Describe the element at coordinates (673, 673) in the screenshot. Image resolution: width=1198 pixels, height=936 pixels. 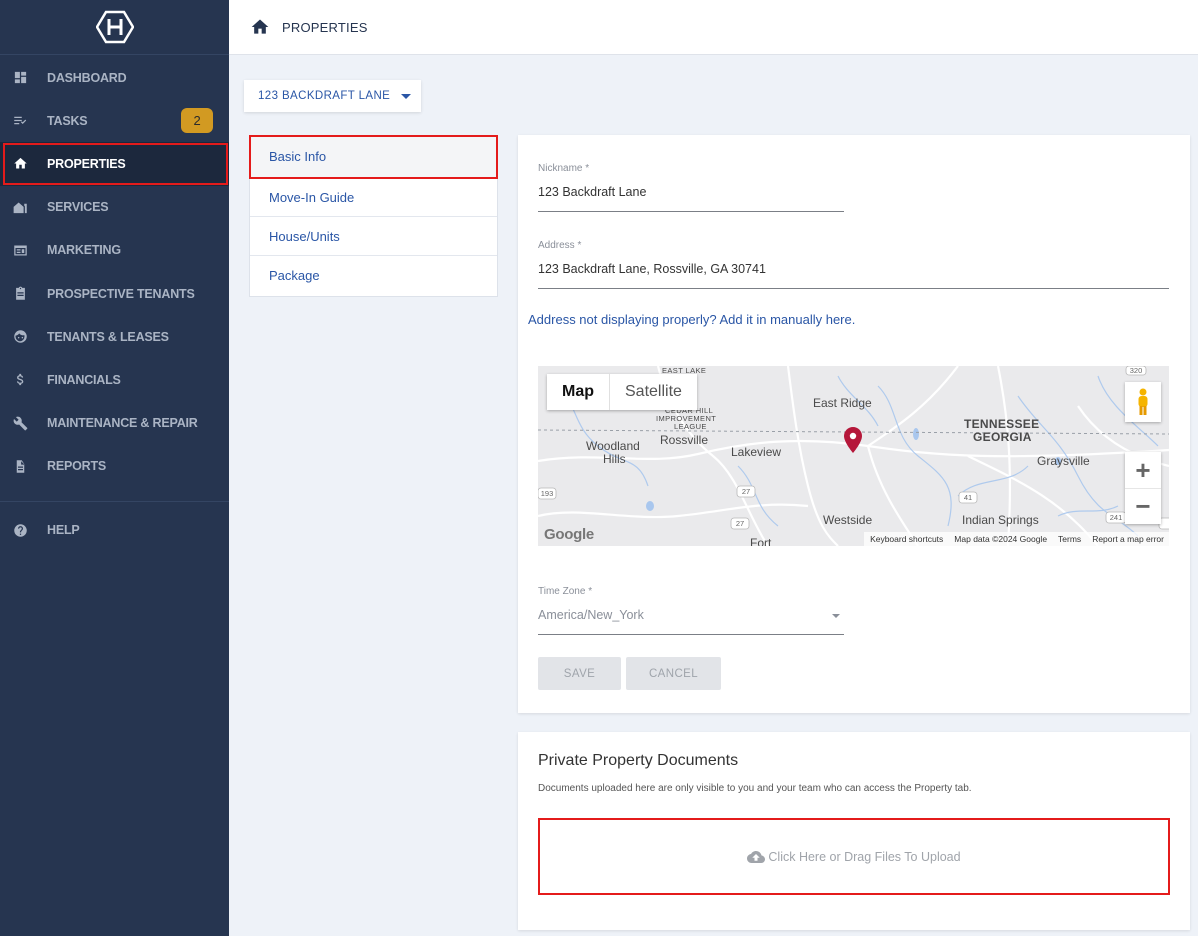
I see `cancel-button: CANCEL` at that location.